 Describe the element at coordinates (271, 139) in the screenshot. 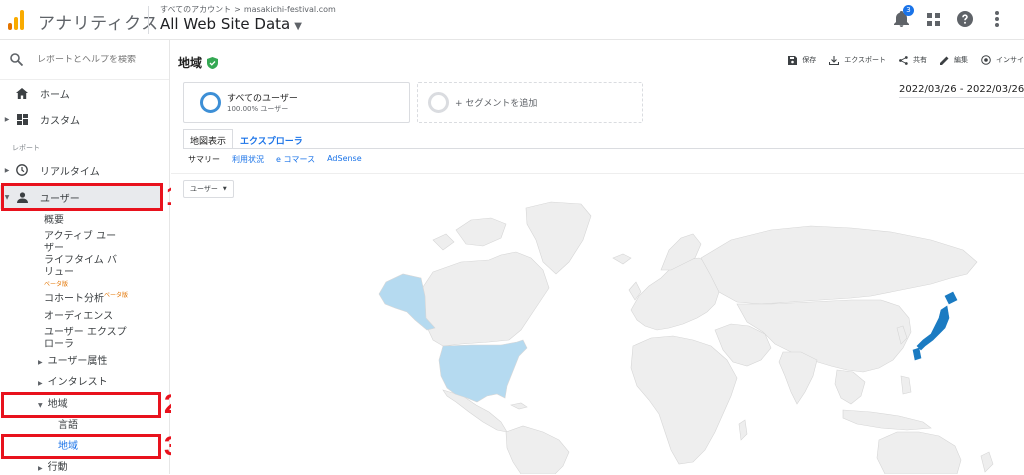

I see `tab-explorer: エクスプローラ` at that location.